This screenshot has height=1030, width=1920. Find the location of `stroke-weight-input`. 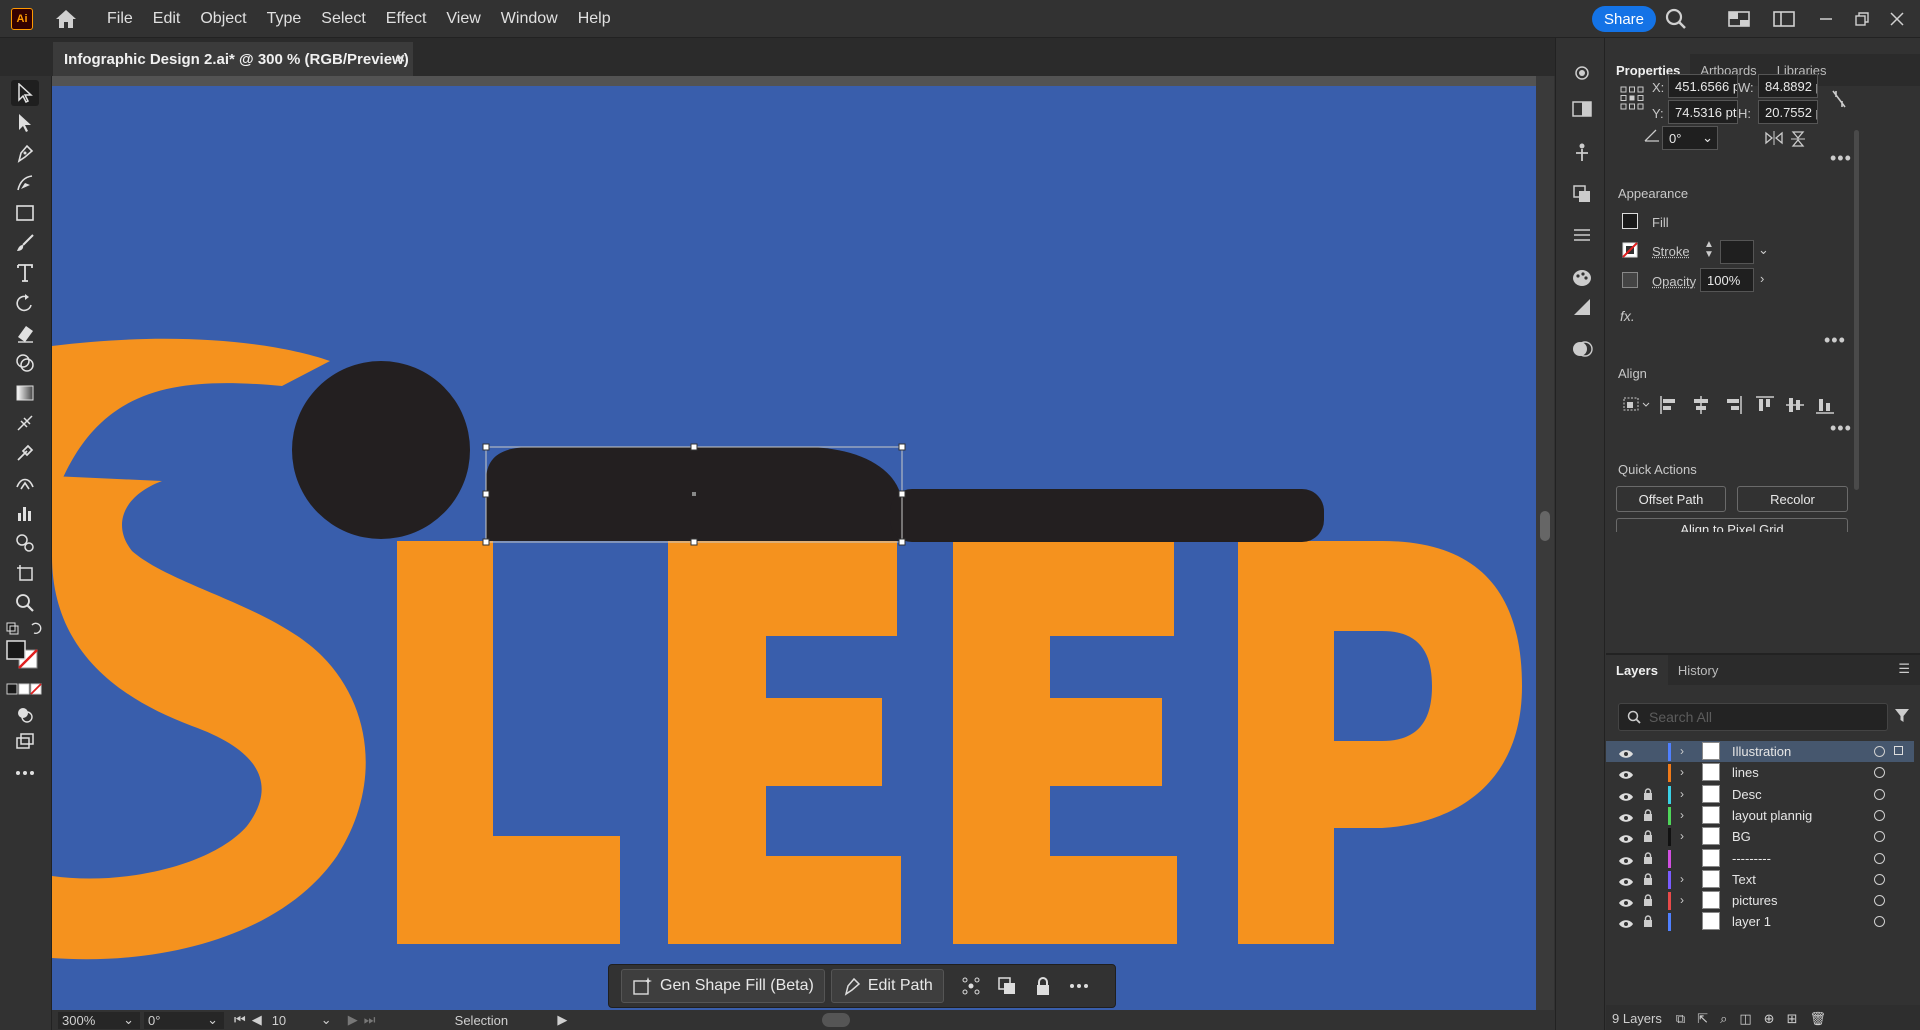

stroke-weight-input is located at coordinates (1737, 252).